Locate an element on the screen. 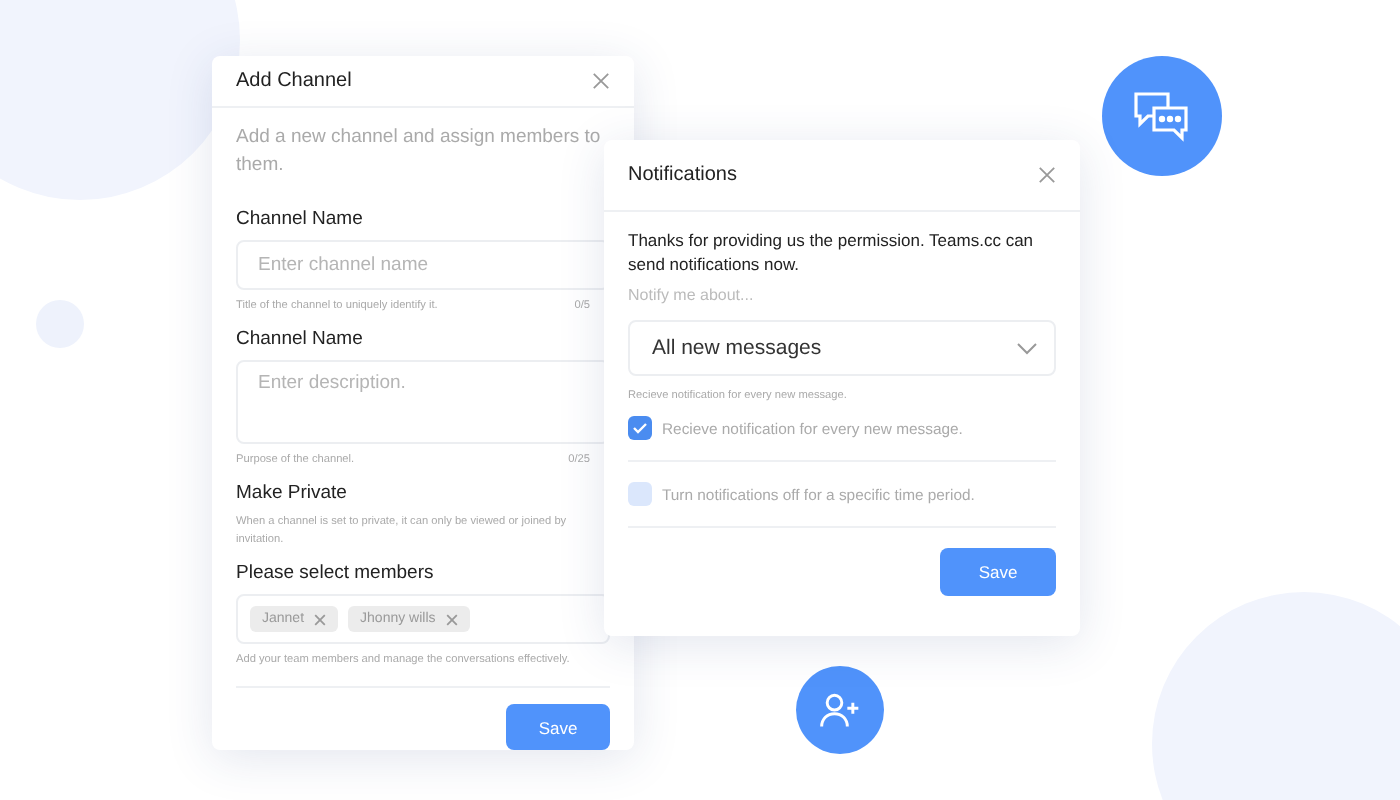  notification-select: All new messages is located at coordinates (842, 348).